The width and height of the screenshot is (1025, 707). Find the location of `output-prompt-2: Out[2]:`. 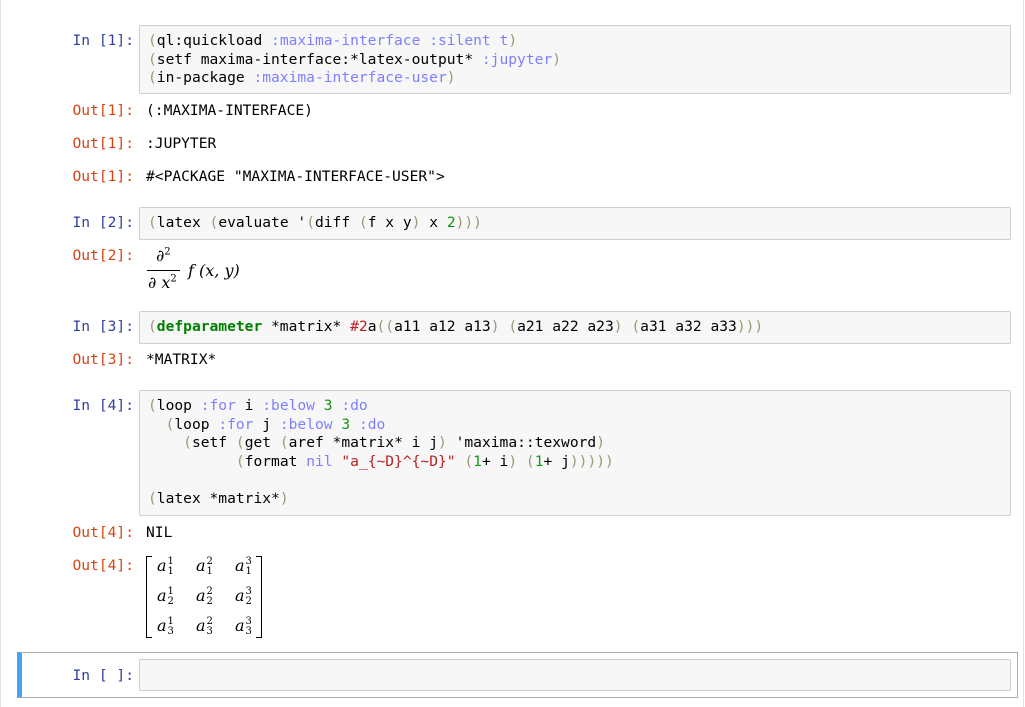

output-prompt-2: Out[2]: is located at coordinates (103, 255).